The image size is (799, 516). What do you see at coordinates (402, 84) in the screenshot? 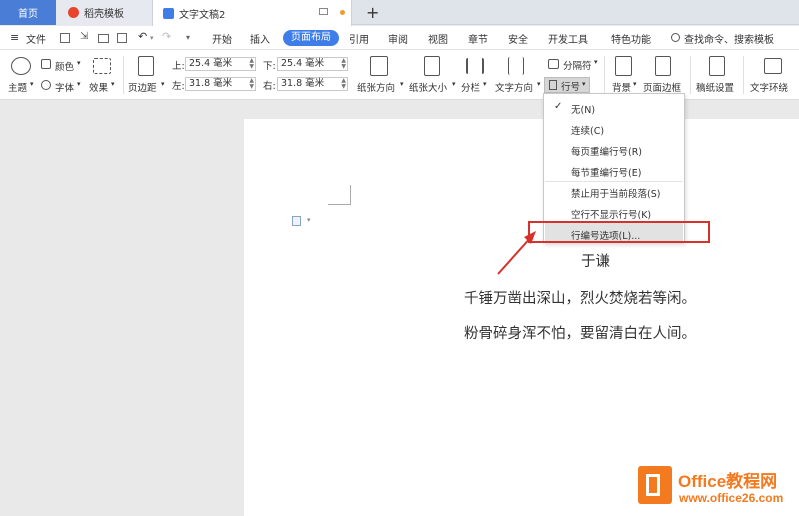
I see `orientation-dropdown-icon: ▾` at bounding box center [402, 84].